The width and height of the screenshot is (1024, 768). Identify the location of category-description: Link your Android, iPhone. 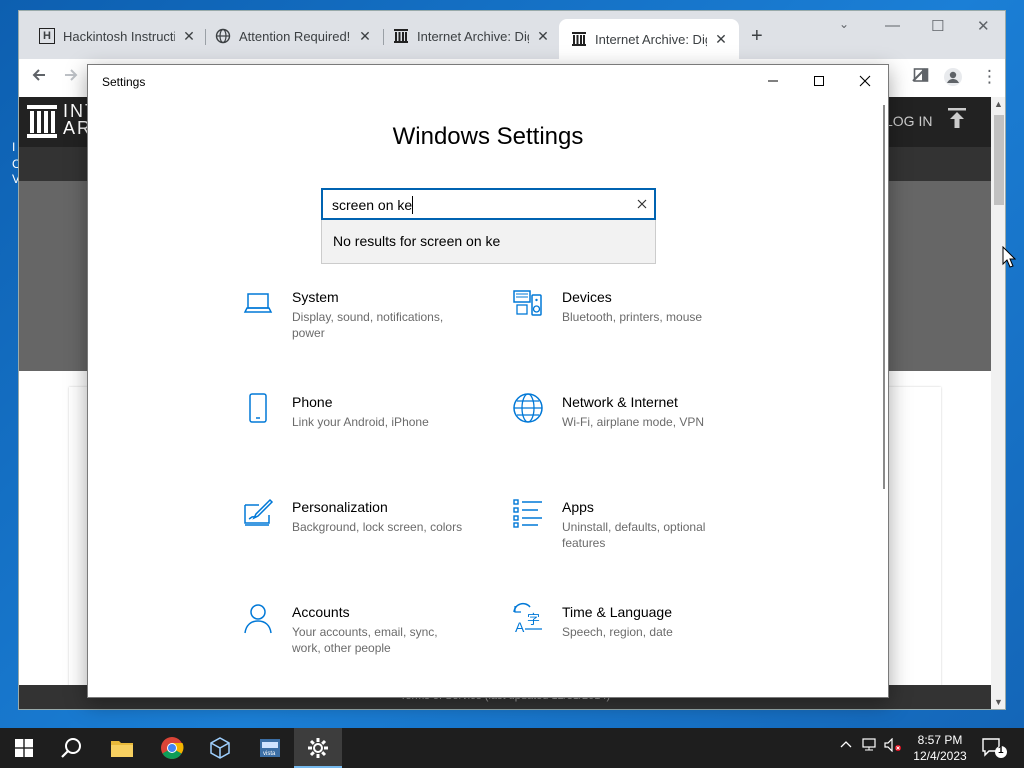
(360, 422).